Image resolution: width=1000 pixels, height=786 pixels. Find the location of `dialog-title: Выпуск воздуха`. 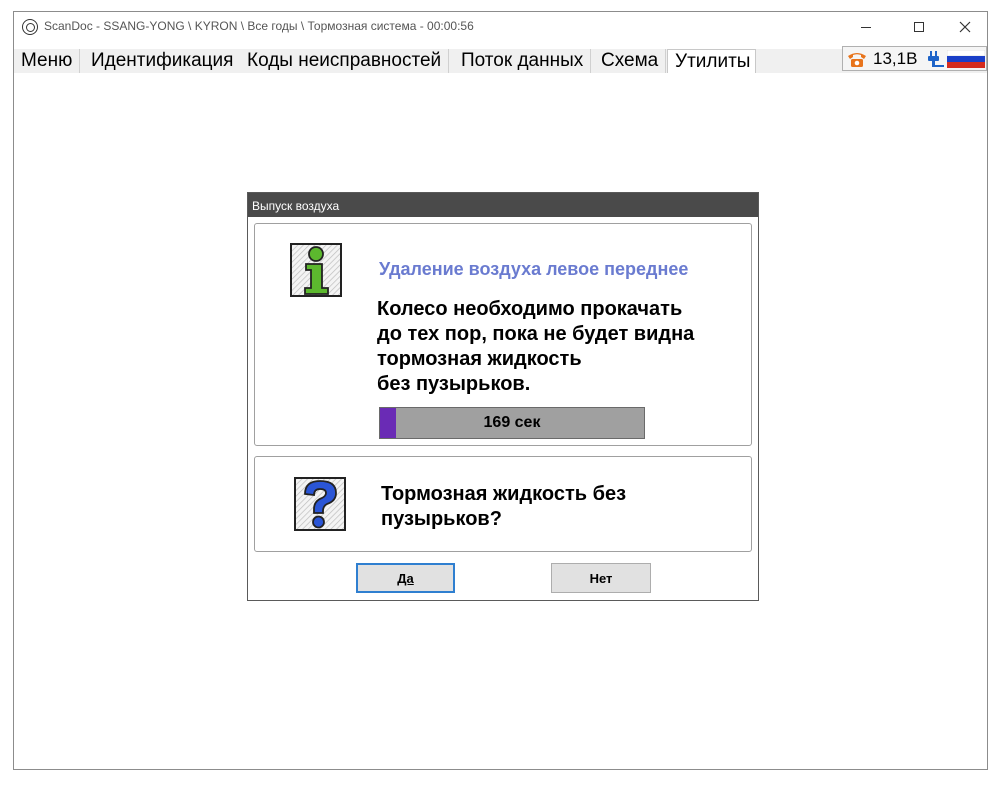

dialog-title: Выпуск воздуха is located at coordinates (296, 206).